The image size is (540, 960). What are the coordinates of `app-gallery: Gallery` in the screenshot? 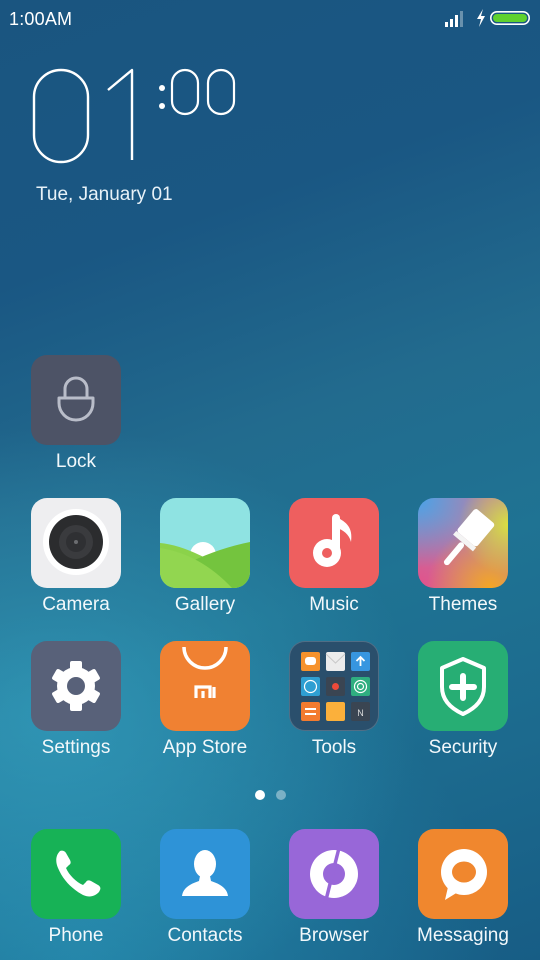 It's located at (205, 563).